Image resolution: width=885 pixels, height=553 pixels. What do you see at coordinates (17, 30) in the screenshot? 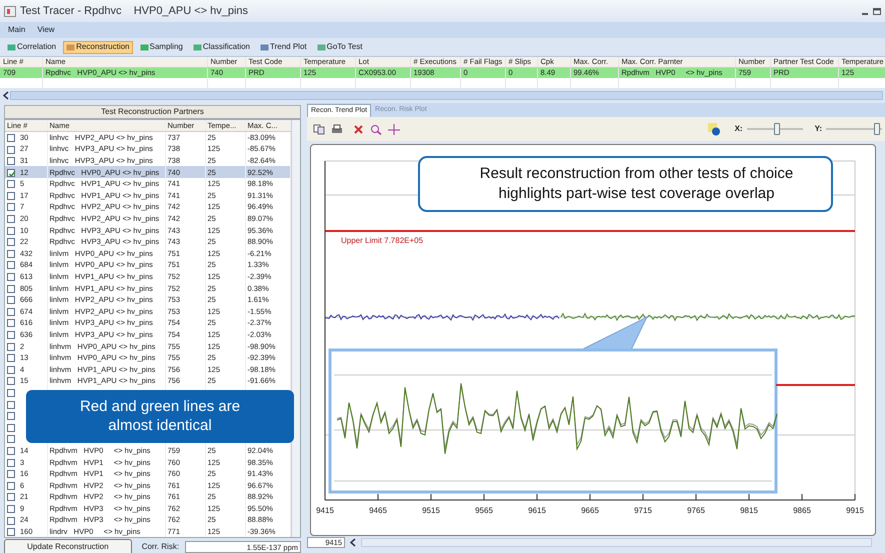
I see `menu-item: Main` at bounding box center [17, 30].